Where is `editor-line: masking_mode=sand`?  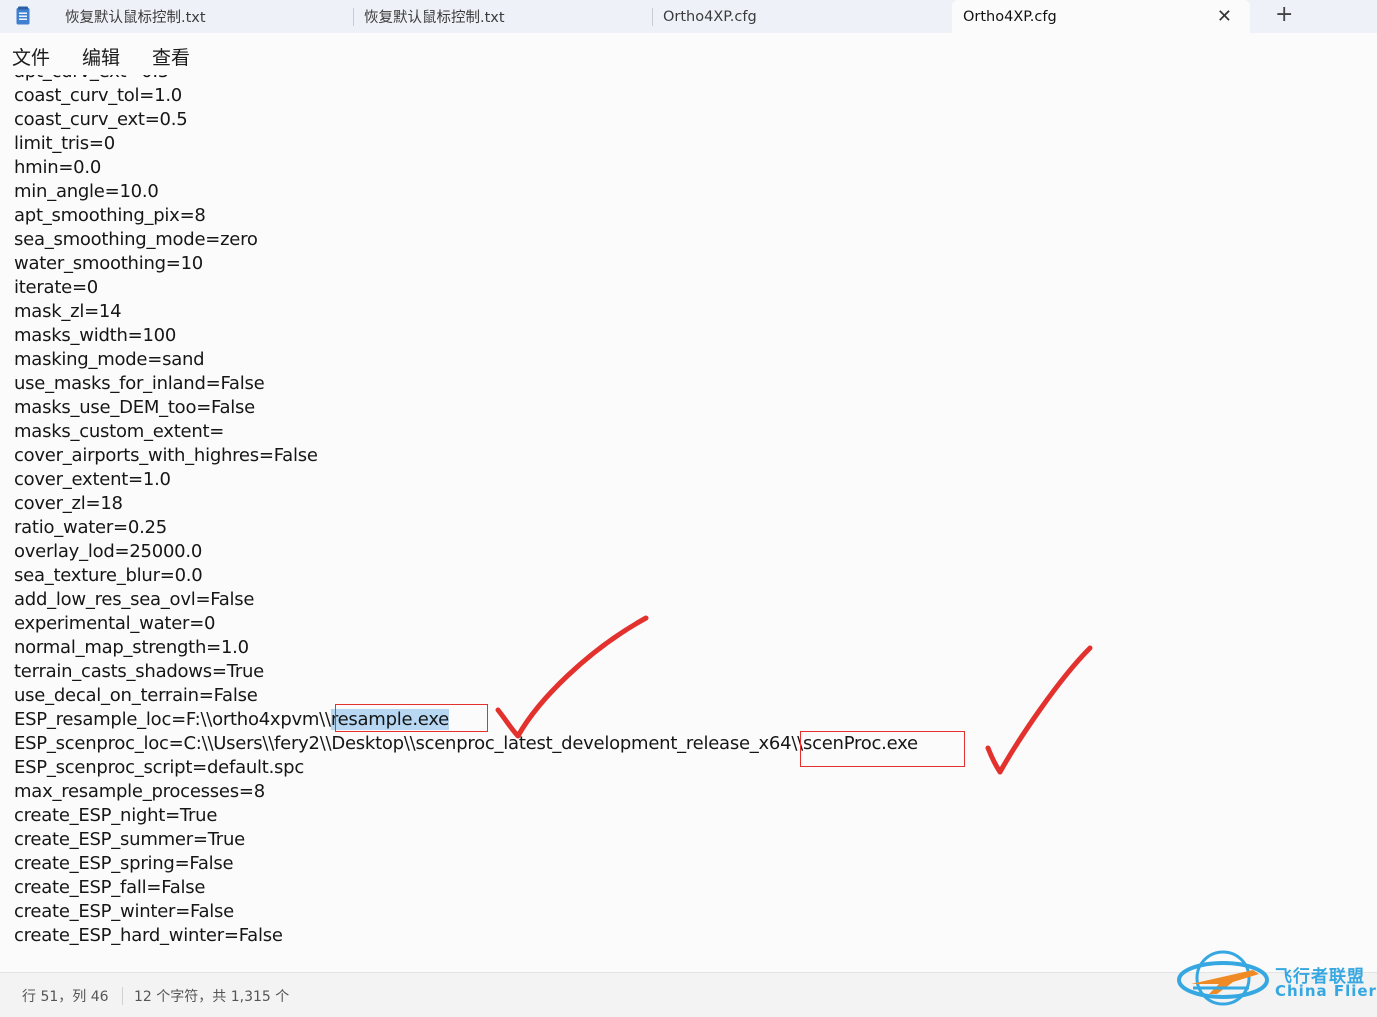 editor-line: masking_mode=sand is located at coordinates (109, 359).